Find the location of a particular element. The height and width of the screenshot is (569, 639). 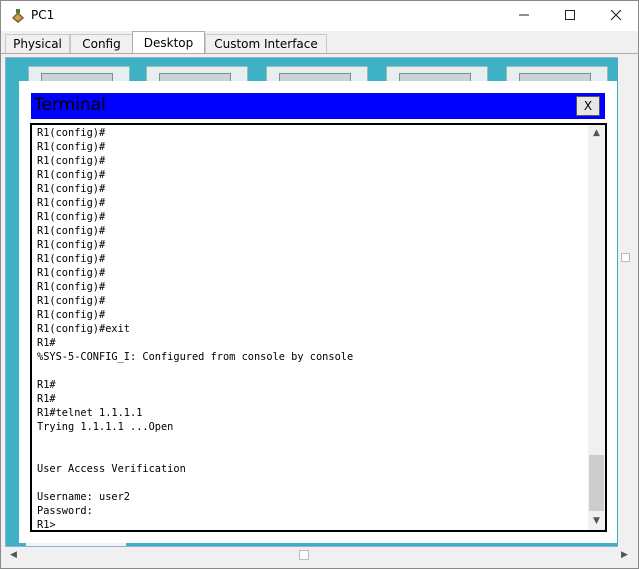

tab-desktop: Desktop is located at coordinates (168, 42).